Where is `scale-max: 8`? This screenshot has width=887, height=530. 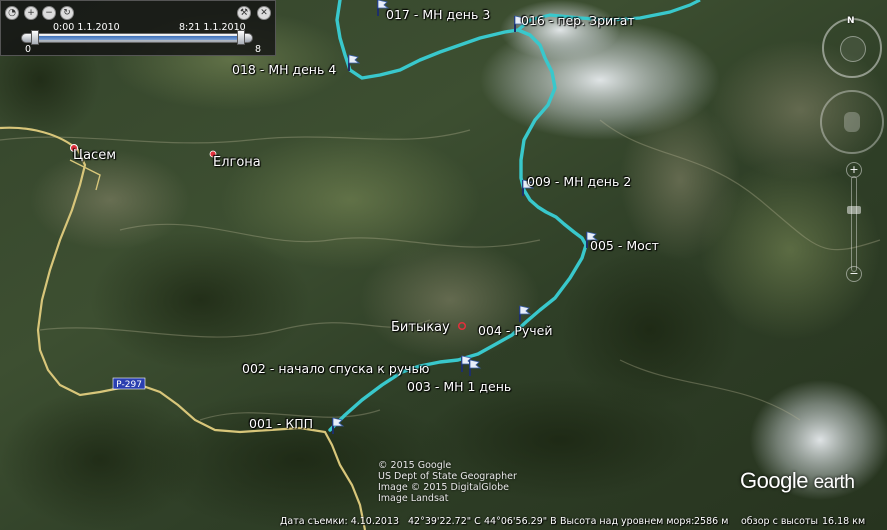 scale-max: 8 is located at coordinates (258, 49).